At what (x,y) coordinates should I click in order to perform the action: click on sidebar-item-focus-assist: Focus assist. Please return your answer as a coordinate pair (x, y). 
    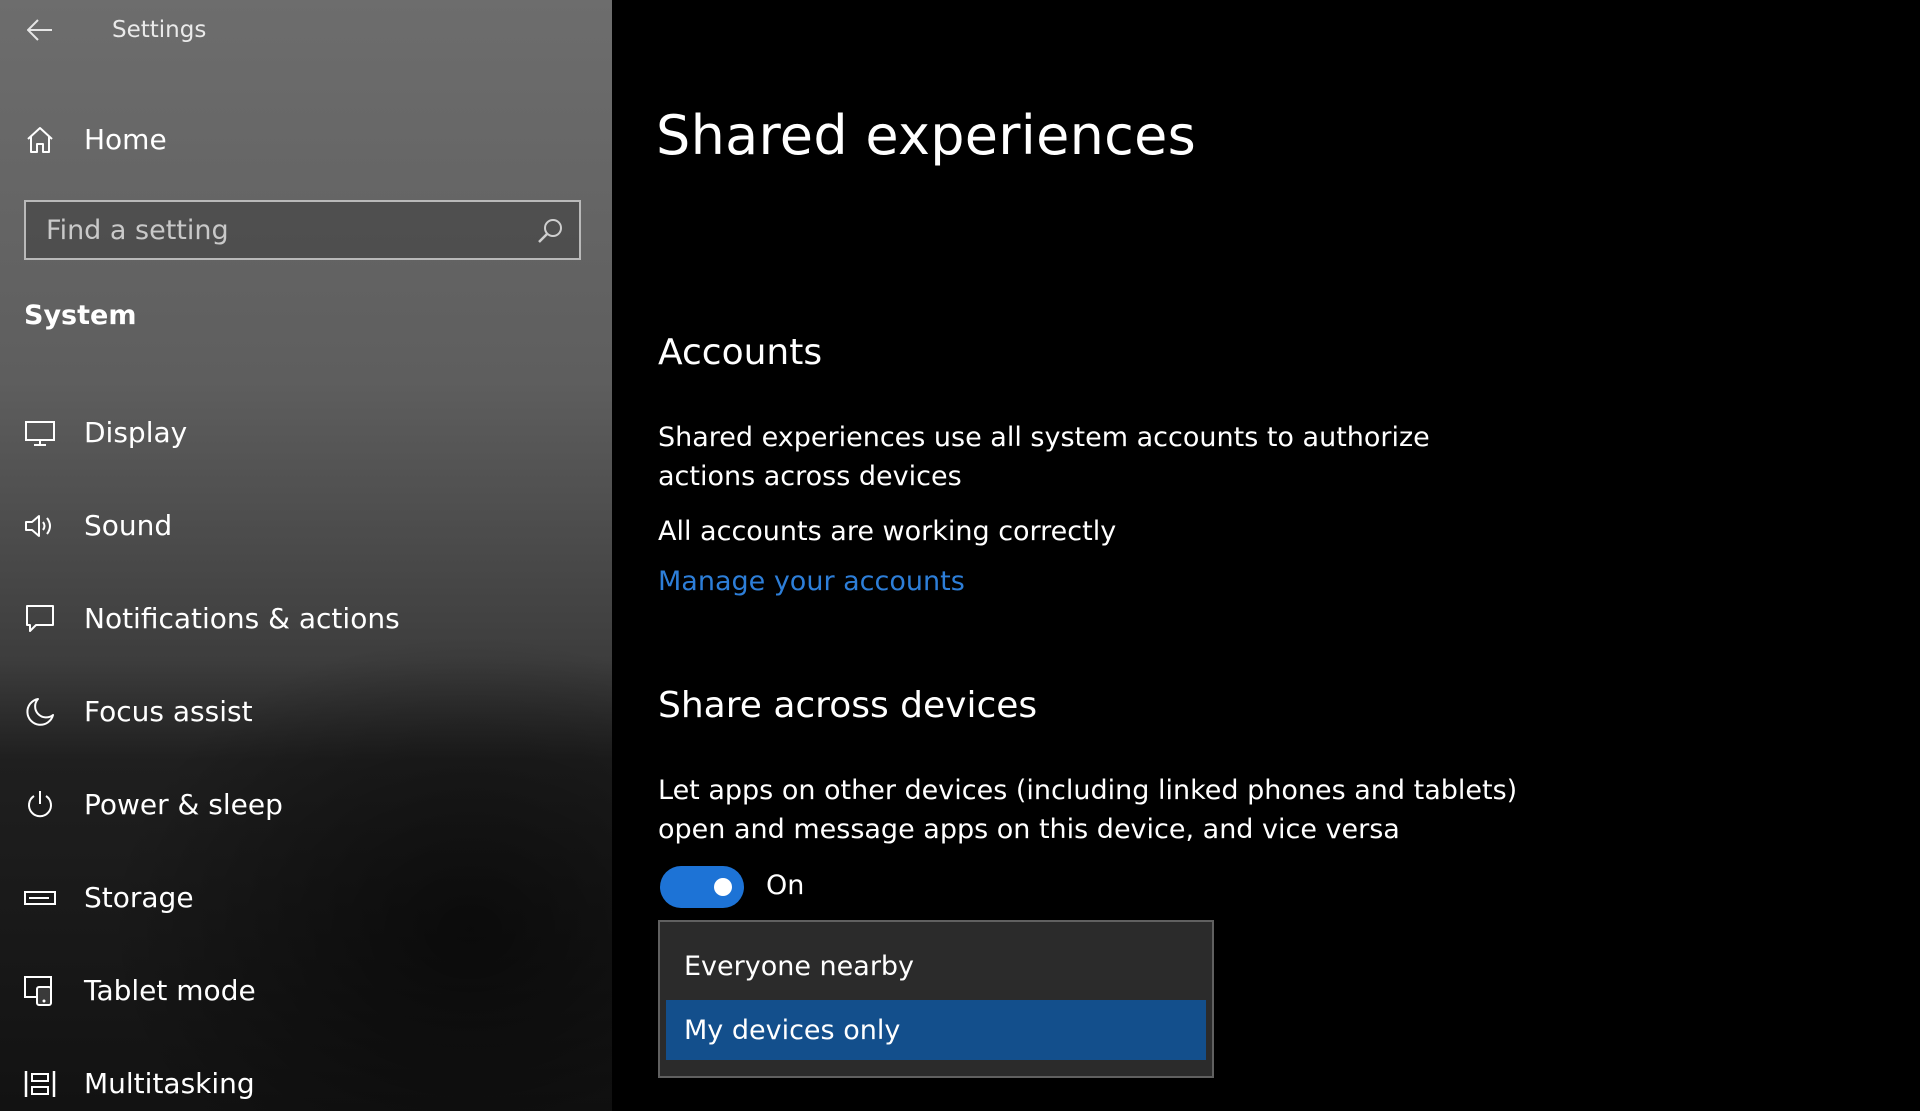
    Looking at the image, I should click on (306, 712).